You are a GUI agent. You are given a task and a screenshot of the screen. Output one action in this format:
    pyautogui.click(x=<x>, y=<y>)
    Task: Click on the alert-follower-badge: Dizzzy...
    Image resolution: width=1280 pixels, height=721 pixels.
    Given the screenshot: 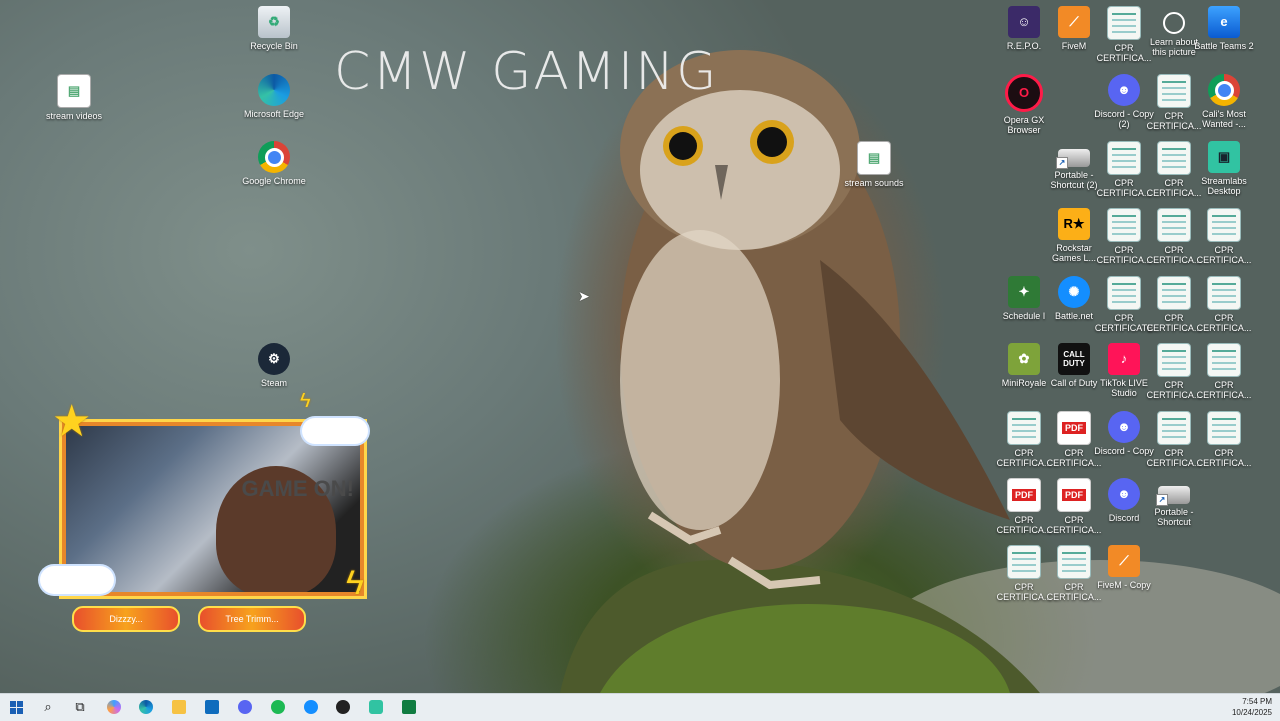 What is the action you would take?
    pyautogui.click(x=126, y=619)
    